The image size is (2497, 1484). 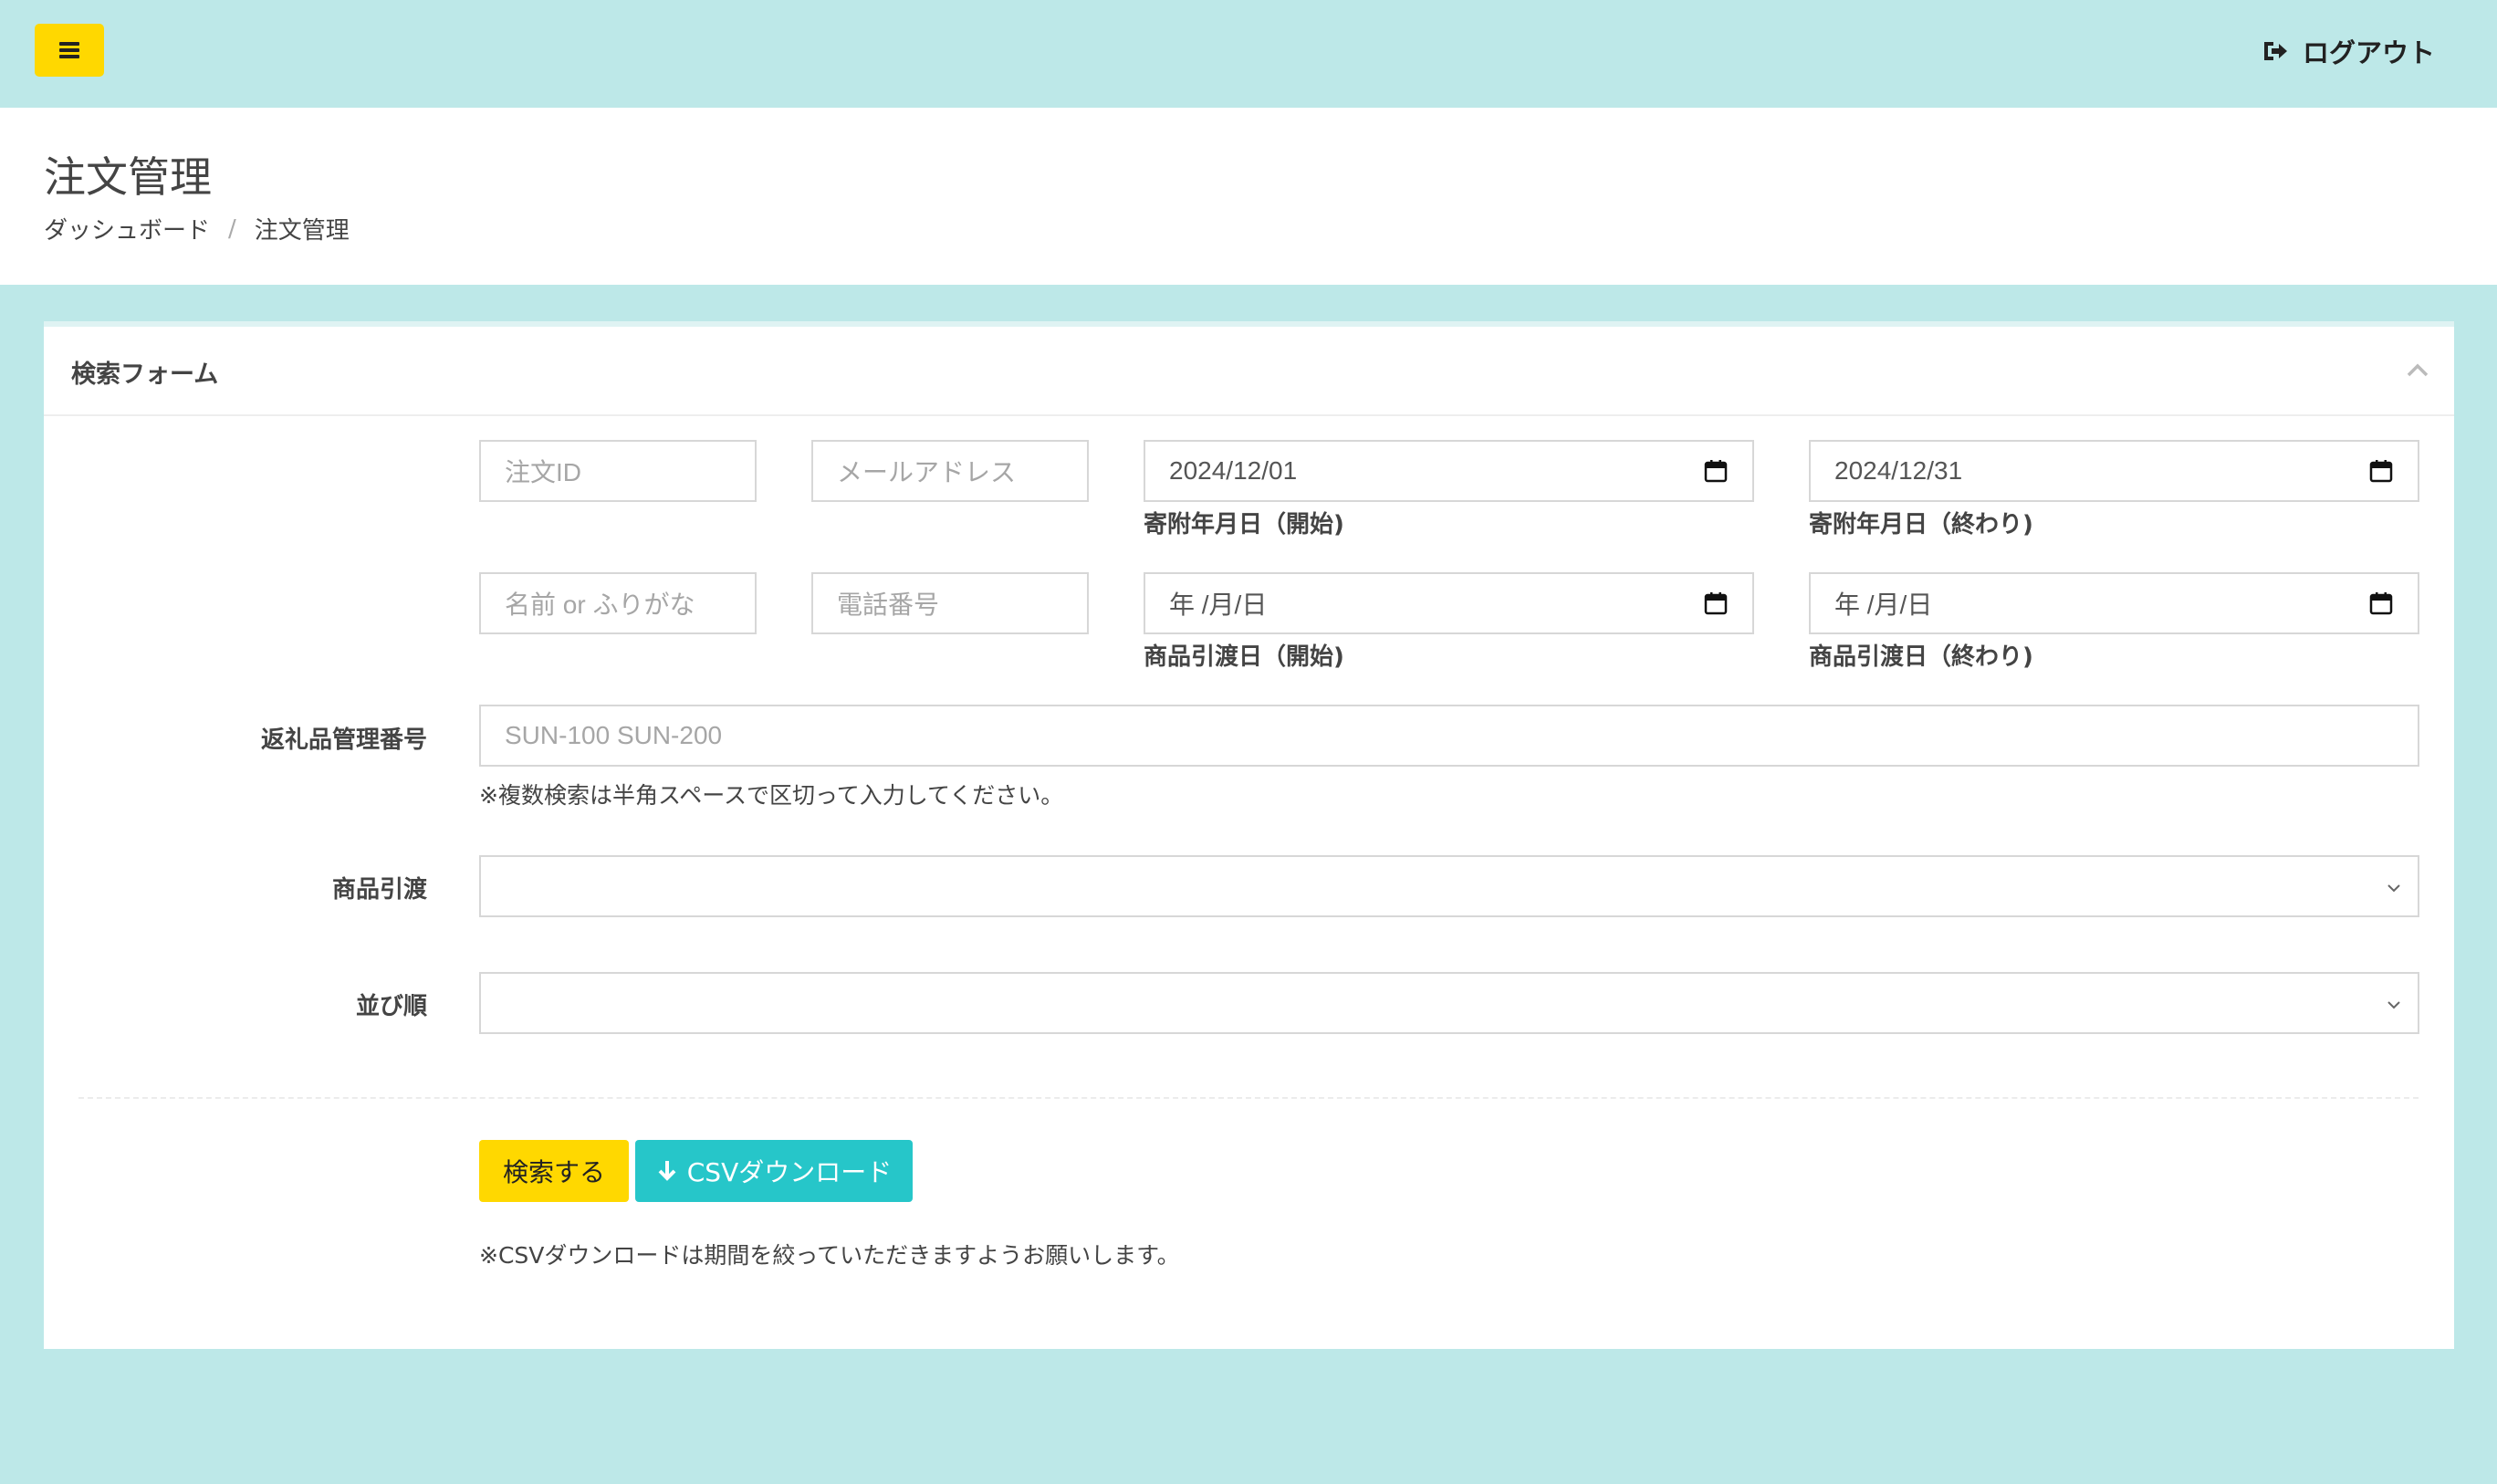 What do you see at coordinates (2114, 471) in the screenshot?
I see `donation-end-date-input: 2024/12/31` at bounding box center [2114, 471].